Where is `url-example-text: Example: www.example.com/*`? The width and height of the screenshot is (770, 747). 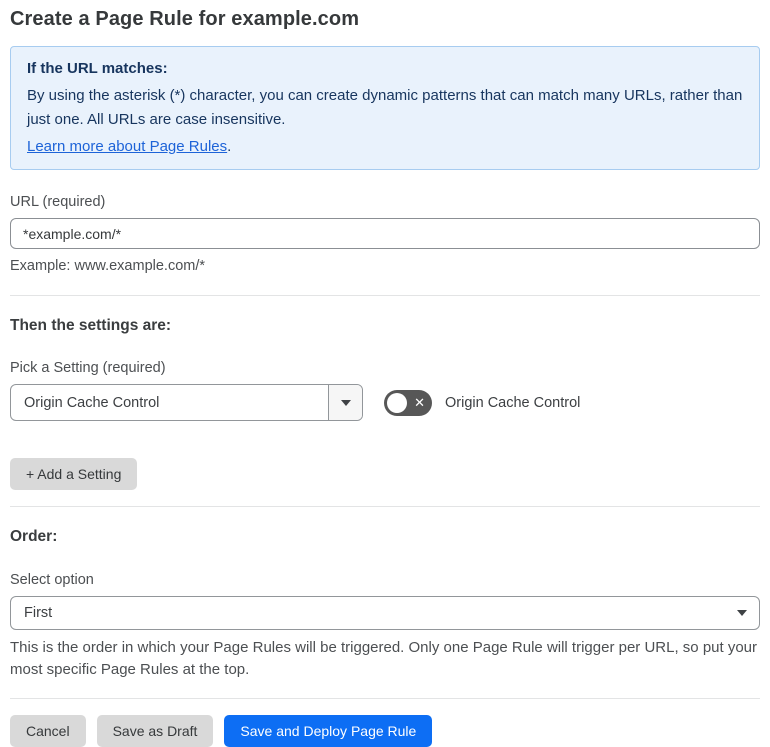
url-example-text: Example: www.example.com/* is located at coordinates (108, 266).